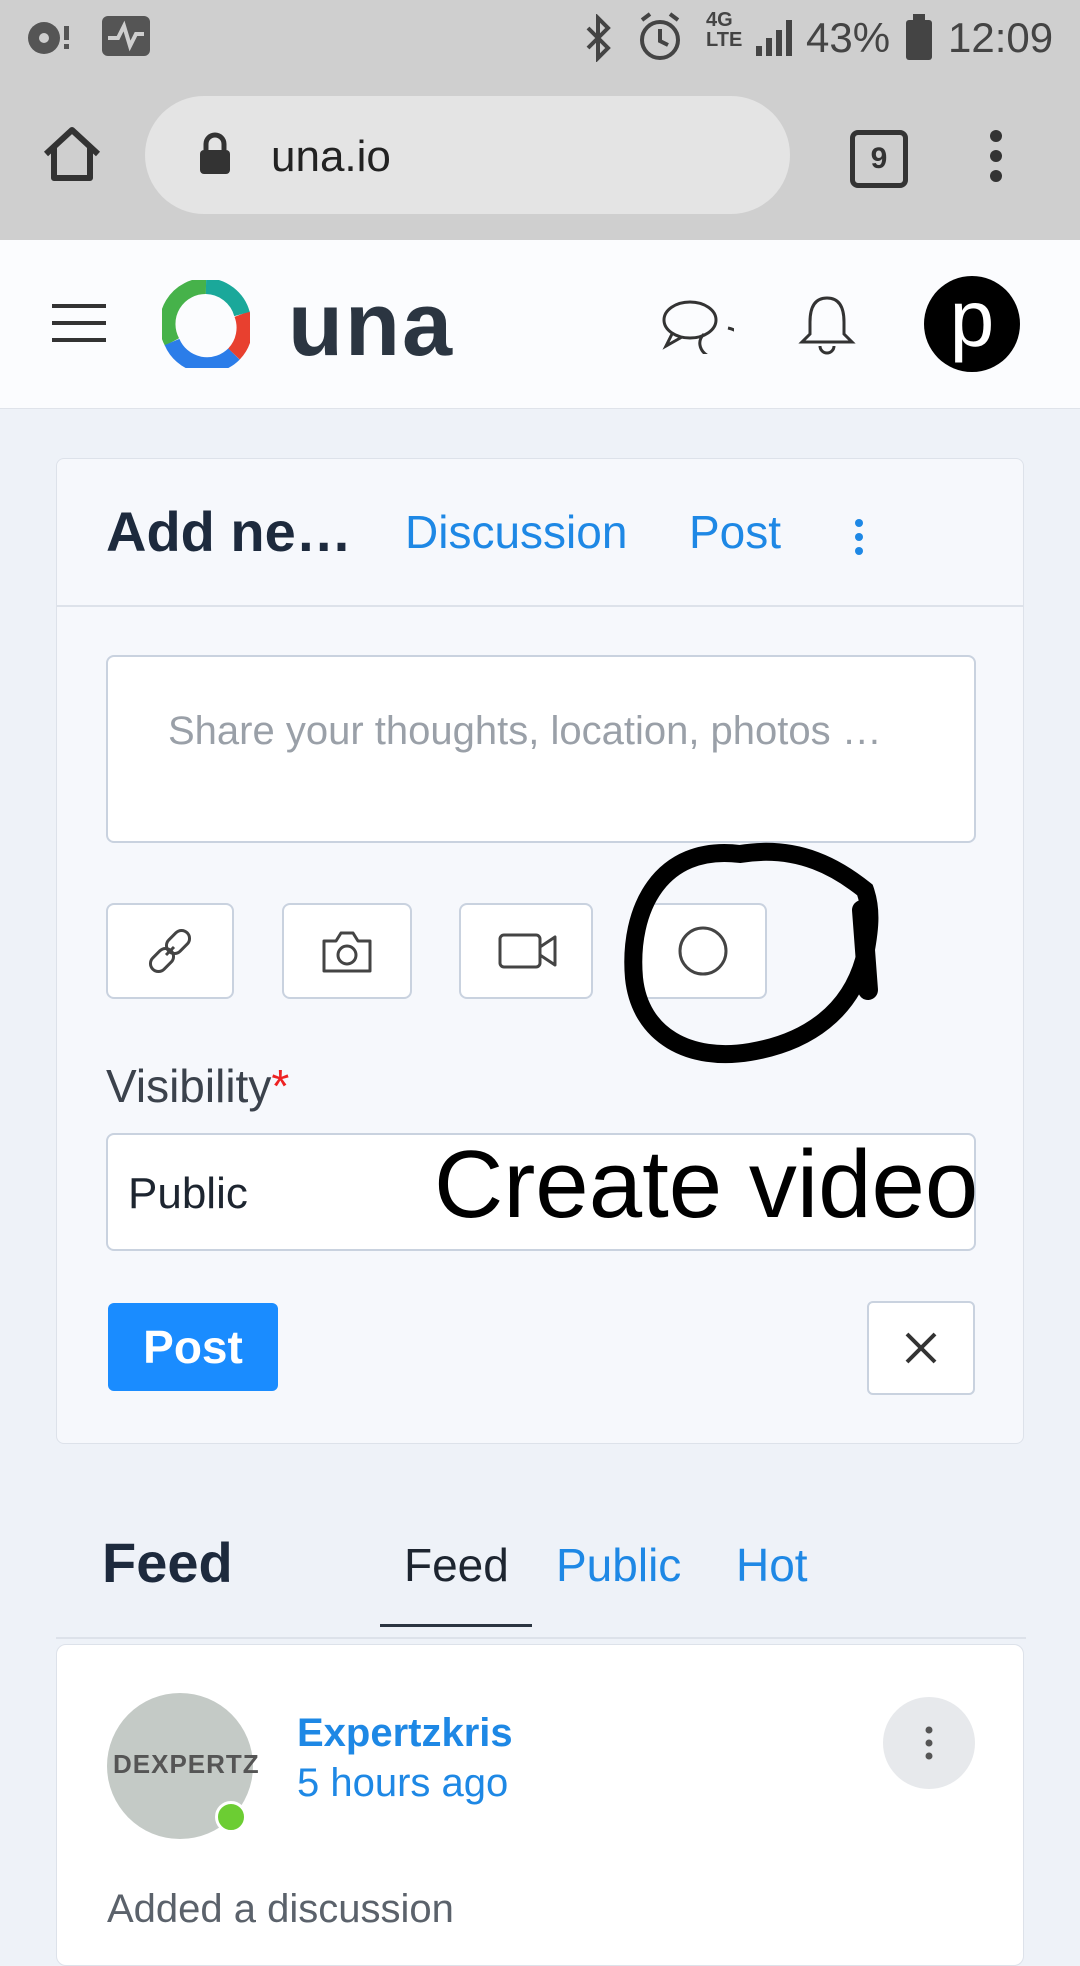 This screenshot has width=1080, height=1966. What do you see at coordinates (598, 38) in the screenshot?
I see `bluetooth-icon` at bounding box center [598, 38].